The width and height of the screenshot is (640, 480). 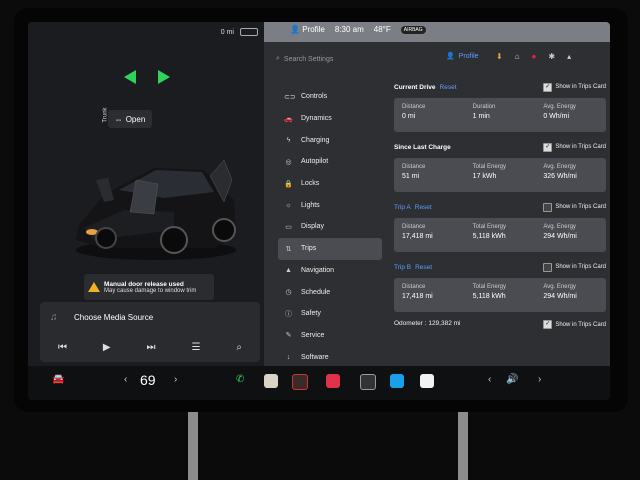 I want to click on bell-icon: ●, so click(x=534, y=56).